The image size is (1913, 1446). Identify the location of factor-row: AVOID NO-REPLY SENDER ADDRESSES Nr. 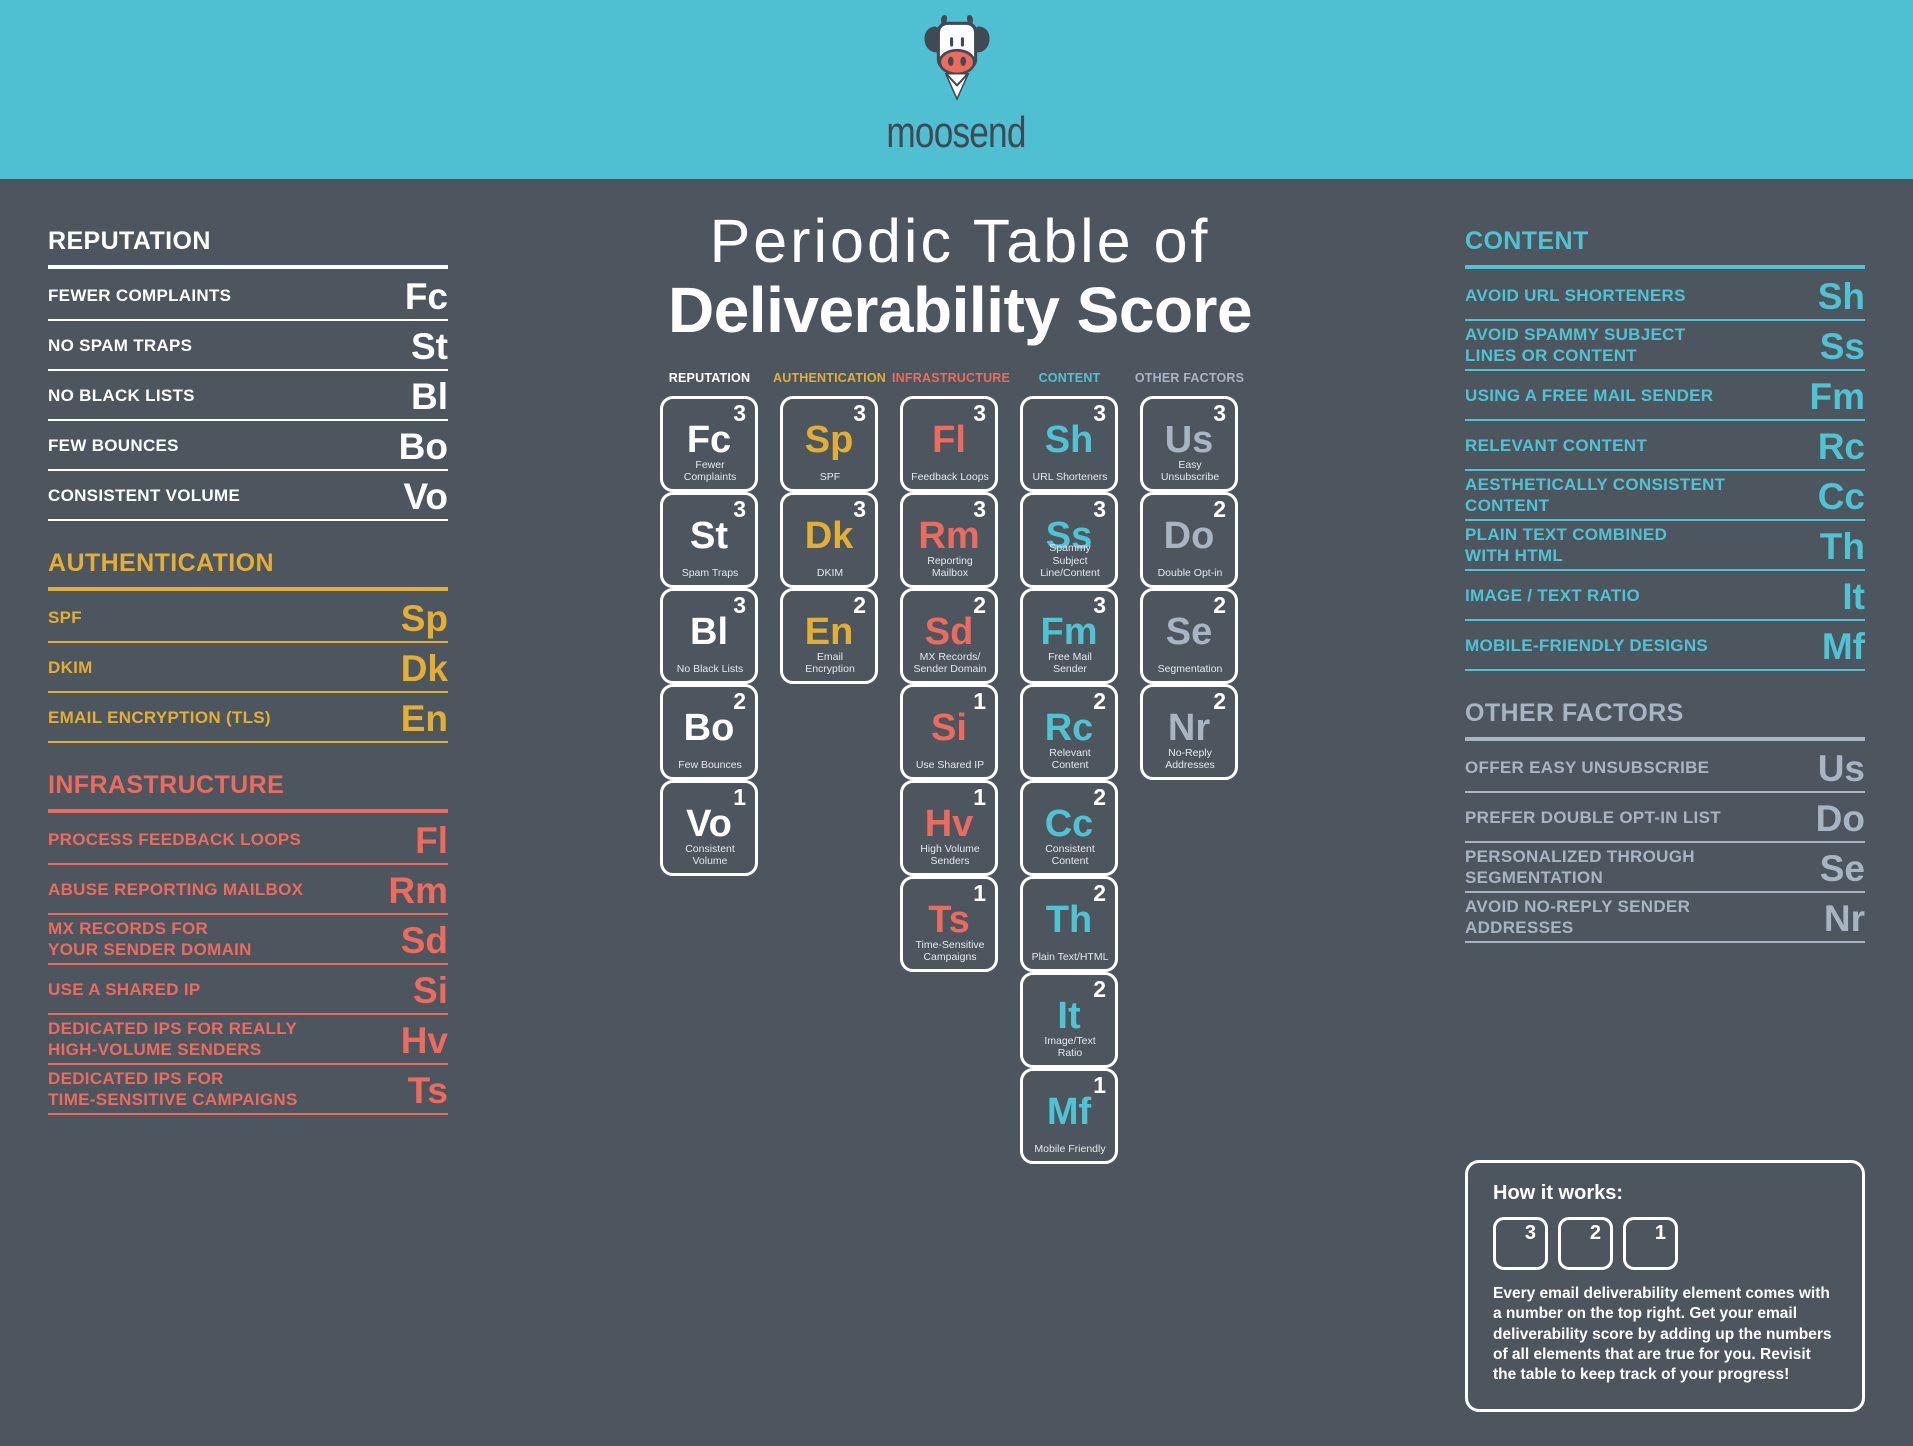
(1665, 918).